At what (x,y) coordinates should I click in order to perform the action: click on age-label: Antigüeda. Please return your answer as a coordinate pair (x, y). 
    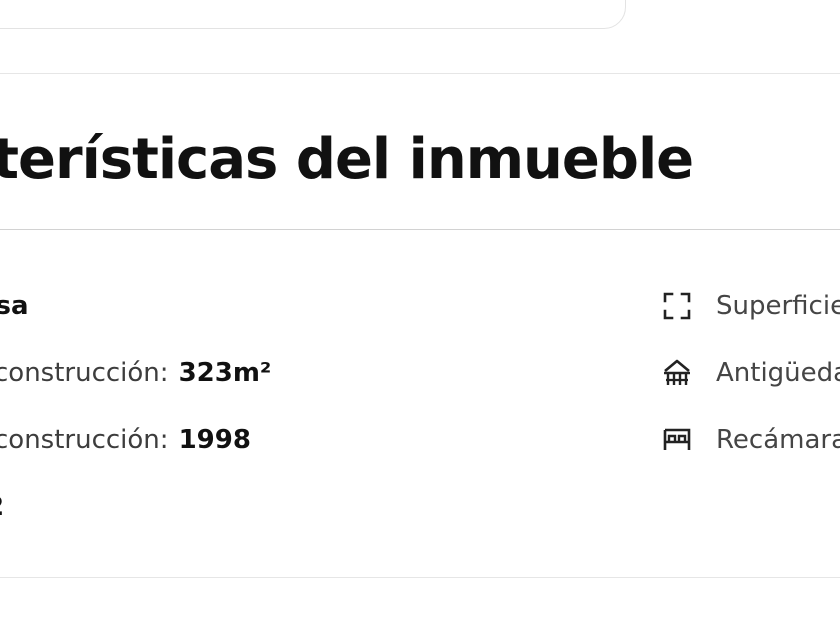
    Looking at the image, I should click on (778, 373).